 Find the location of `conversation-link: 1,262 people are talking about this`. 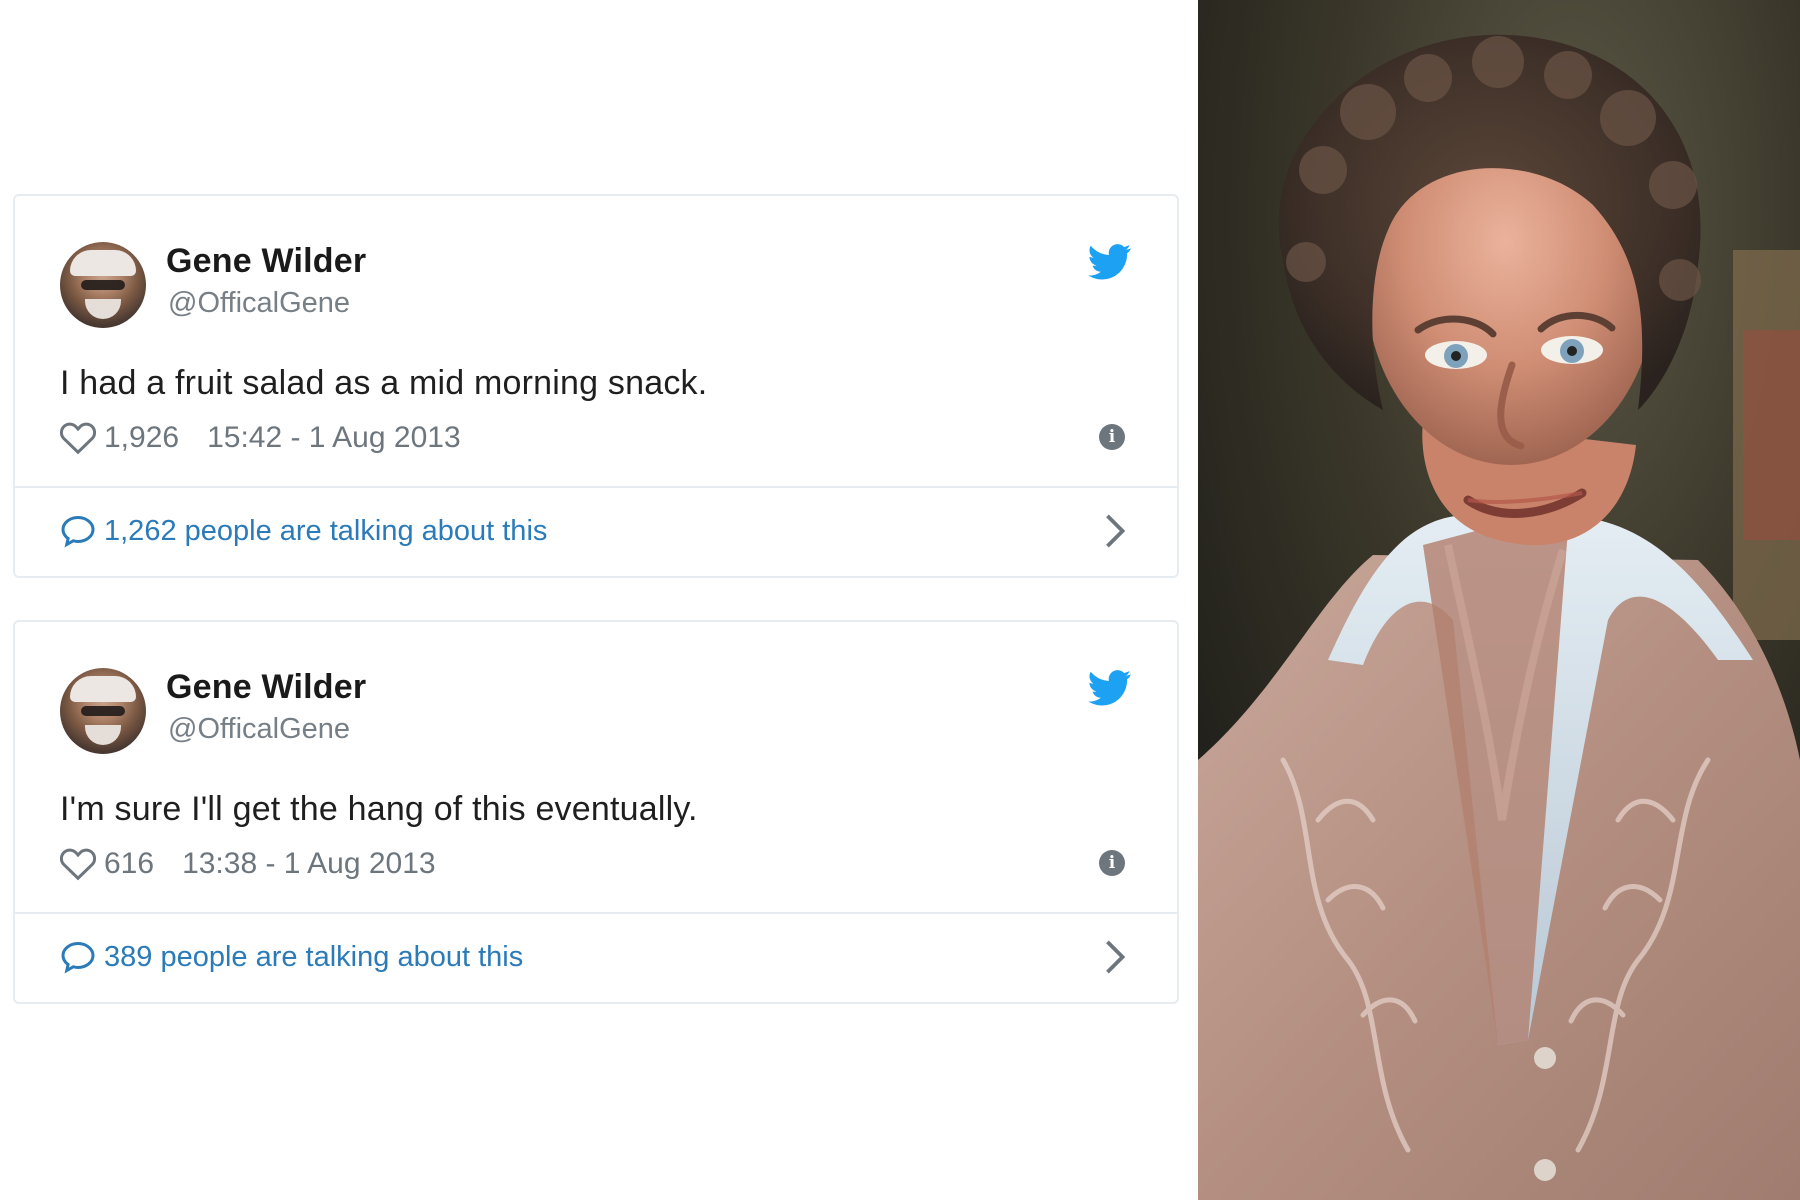

conversation-link: 1,262 people are talking about this is located at coordinates (303, 531).